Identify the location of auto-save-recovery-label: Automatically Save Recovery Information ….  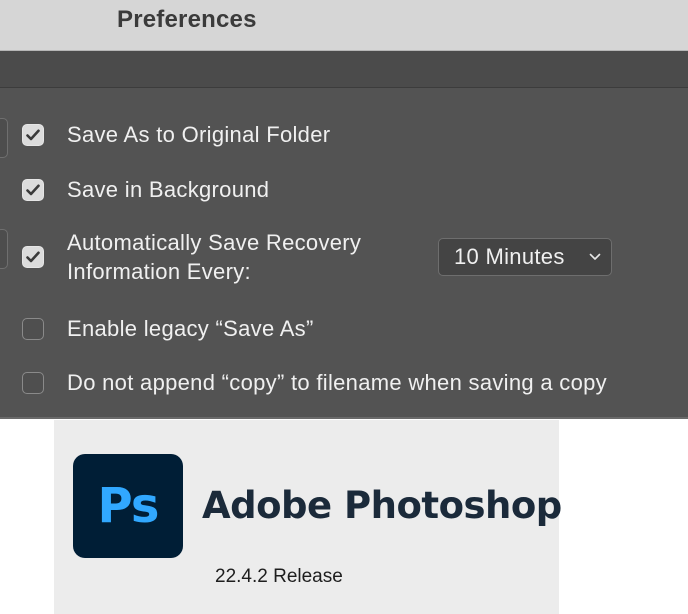
(214, 257).